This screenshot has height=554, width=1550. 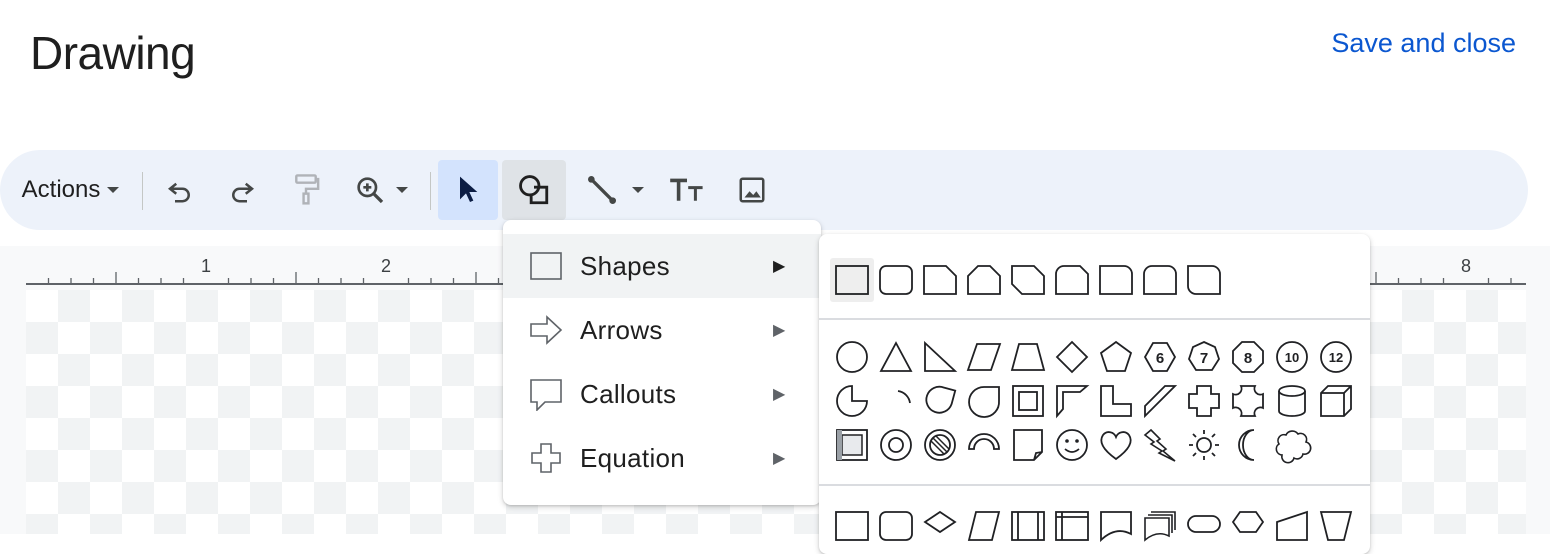 I want to click on shape-badge-7: 7, so click(x=1204, y=358).